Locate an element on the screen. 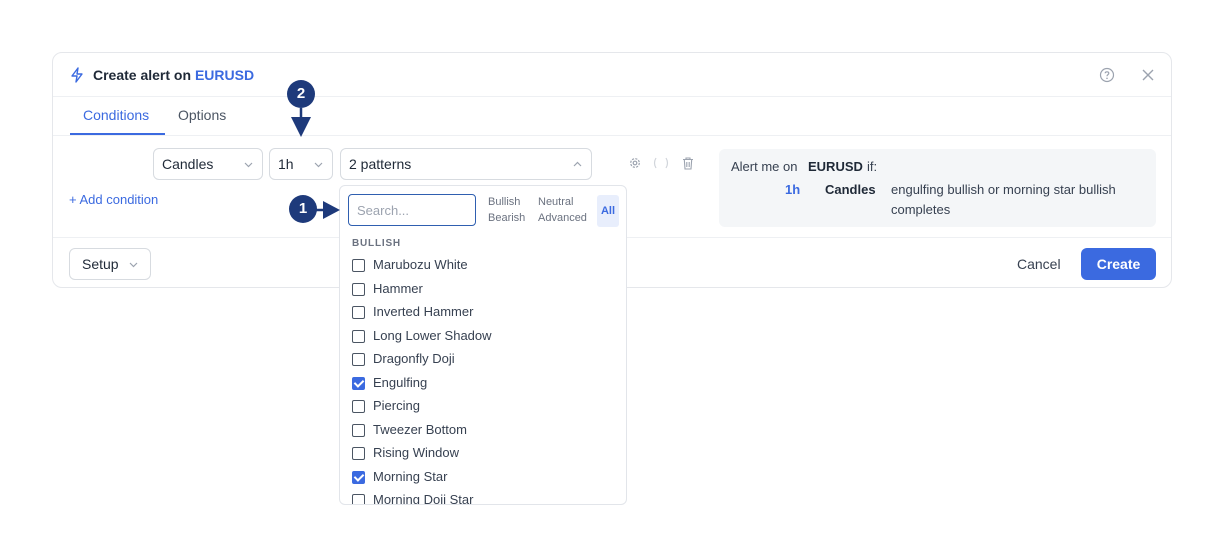 The width and height of the screenshot is (1224, 557). pattern-option: Tweezer Bottom is located at coordinates (482, 431).